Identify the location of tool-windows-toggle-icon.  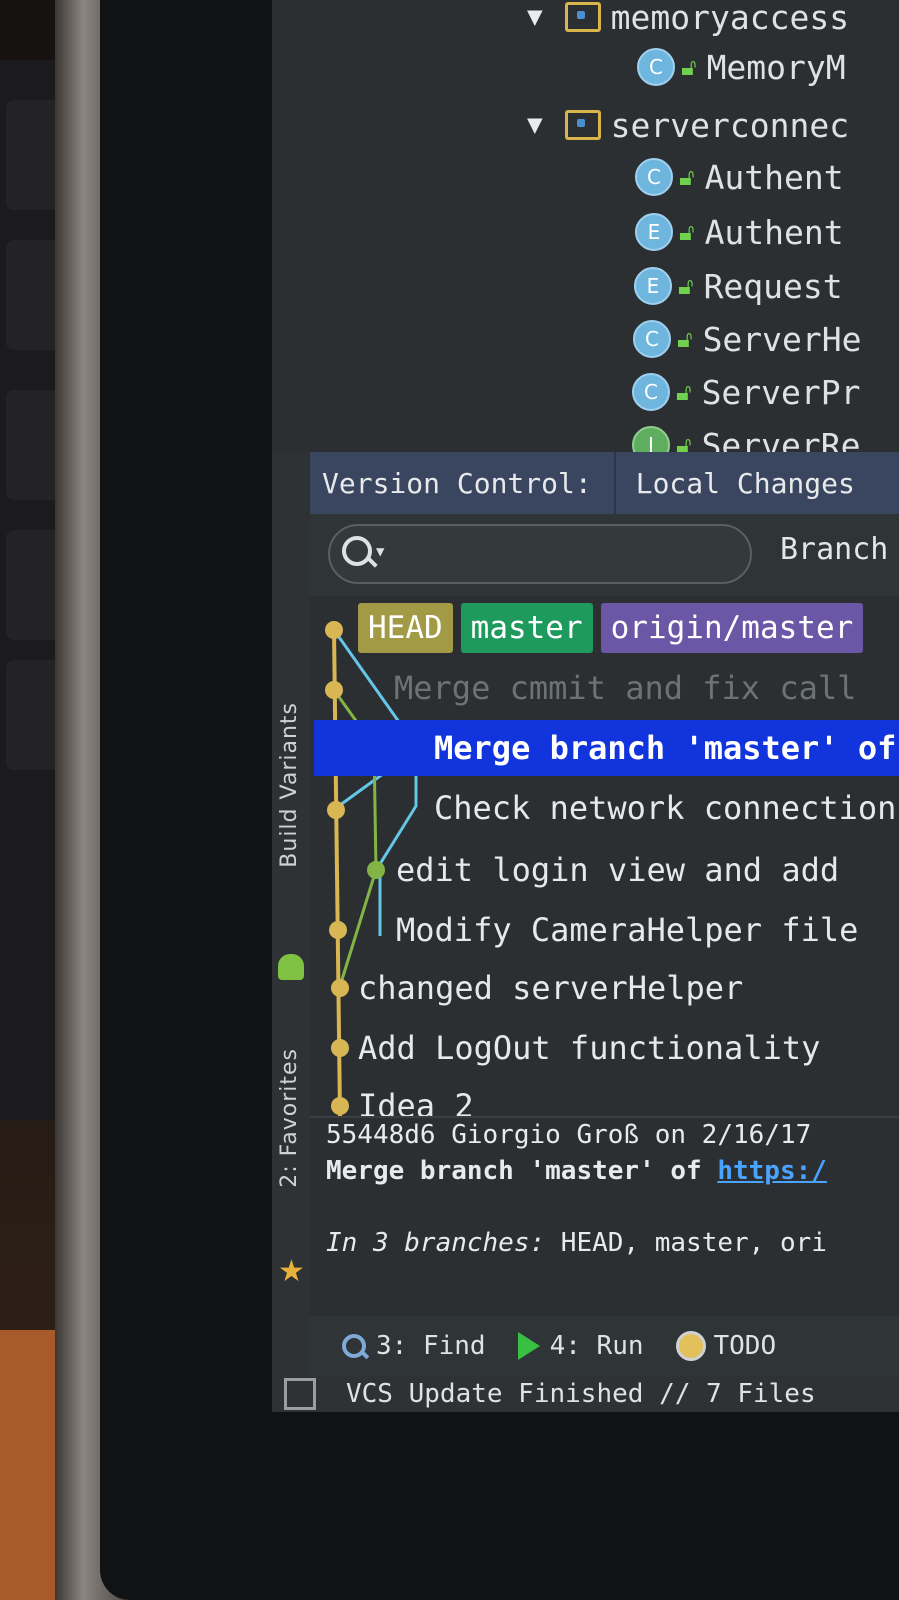
(300, 1394).